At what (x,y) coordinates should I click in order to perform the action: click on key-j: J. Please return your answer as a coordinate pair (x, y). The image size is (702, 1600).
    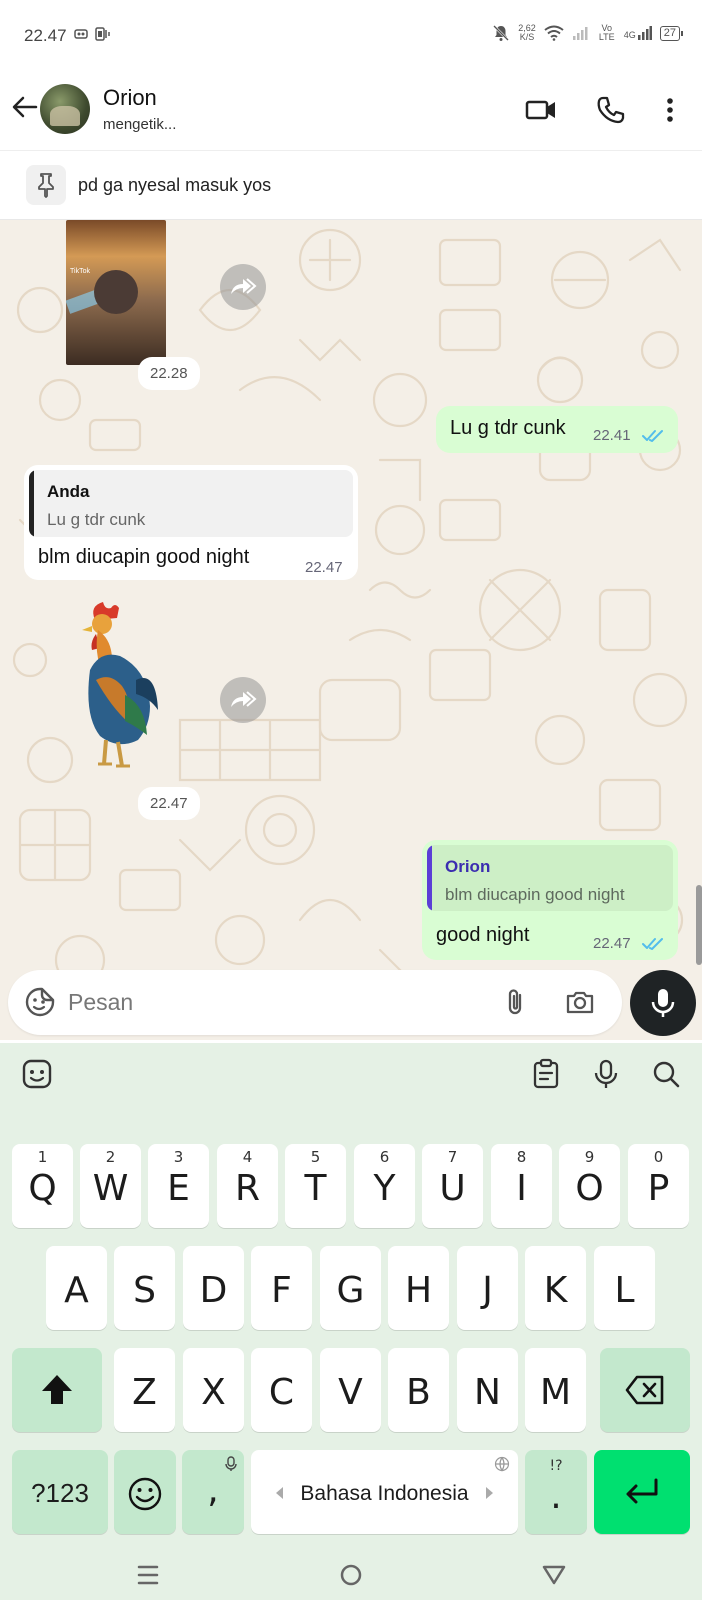
    Looking at the image, I should click on (487, 1288).